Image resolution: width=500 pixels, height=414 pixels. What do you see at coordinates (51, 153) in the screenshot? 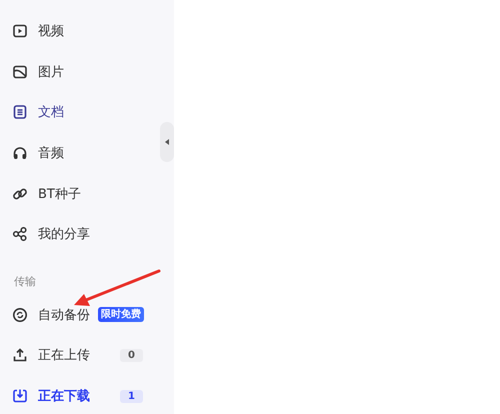
I see `item-label: 音频` at bounding box center [51, 153].